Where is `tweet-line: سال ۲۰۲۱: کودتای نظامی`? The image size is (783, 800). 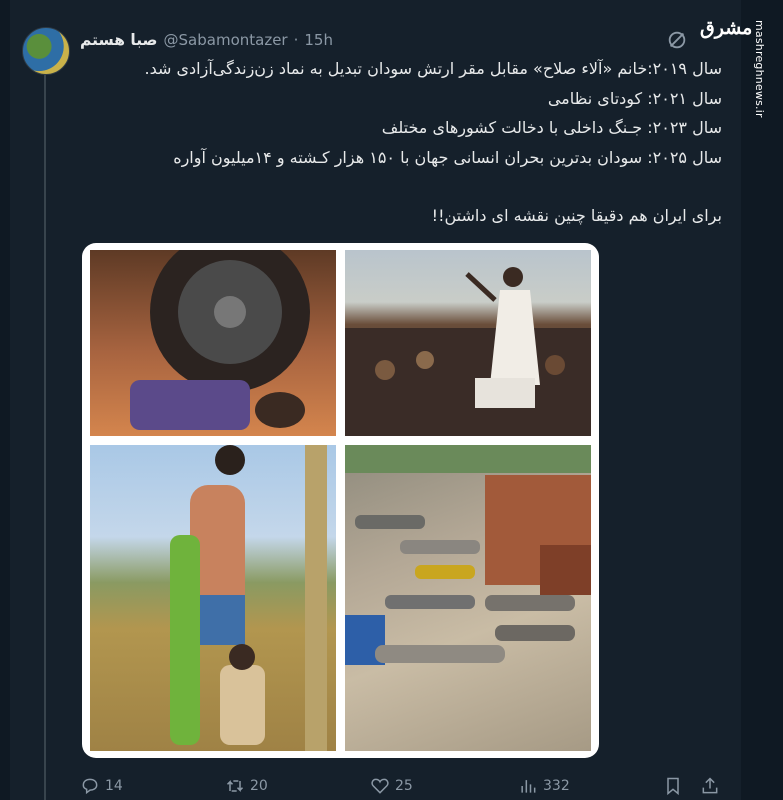 tweet-line: سال ۲۰۲۱: کودتای نظامی is located at coordinates (634, 98).